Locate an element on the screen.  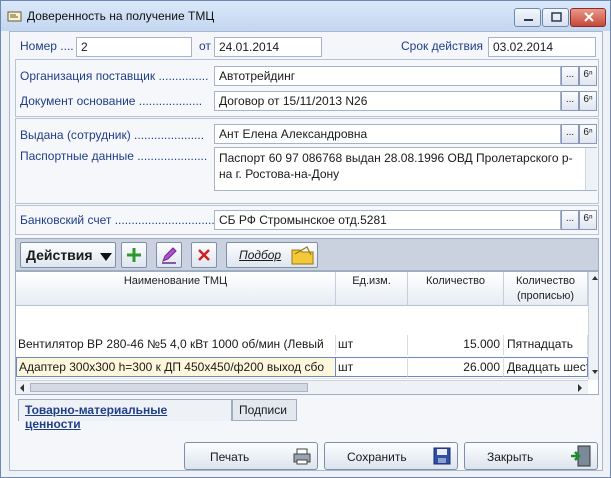
printer-icon is located at coordinates (302, 456).